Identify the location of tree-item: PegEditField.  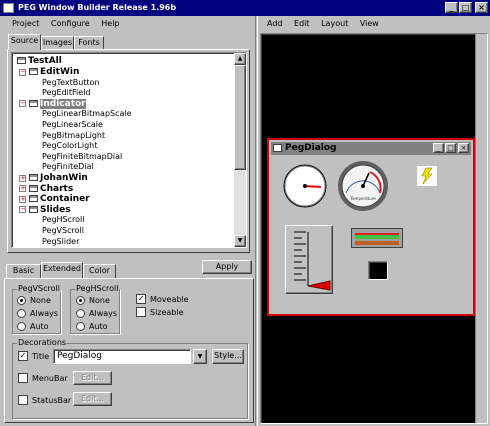
(66, 93).